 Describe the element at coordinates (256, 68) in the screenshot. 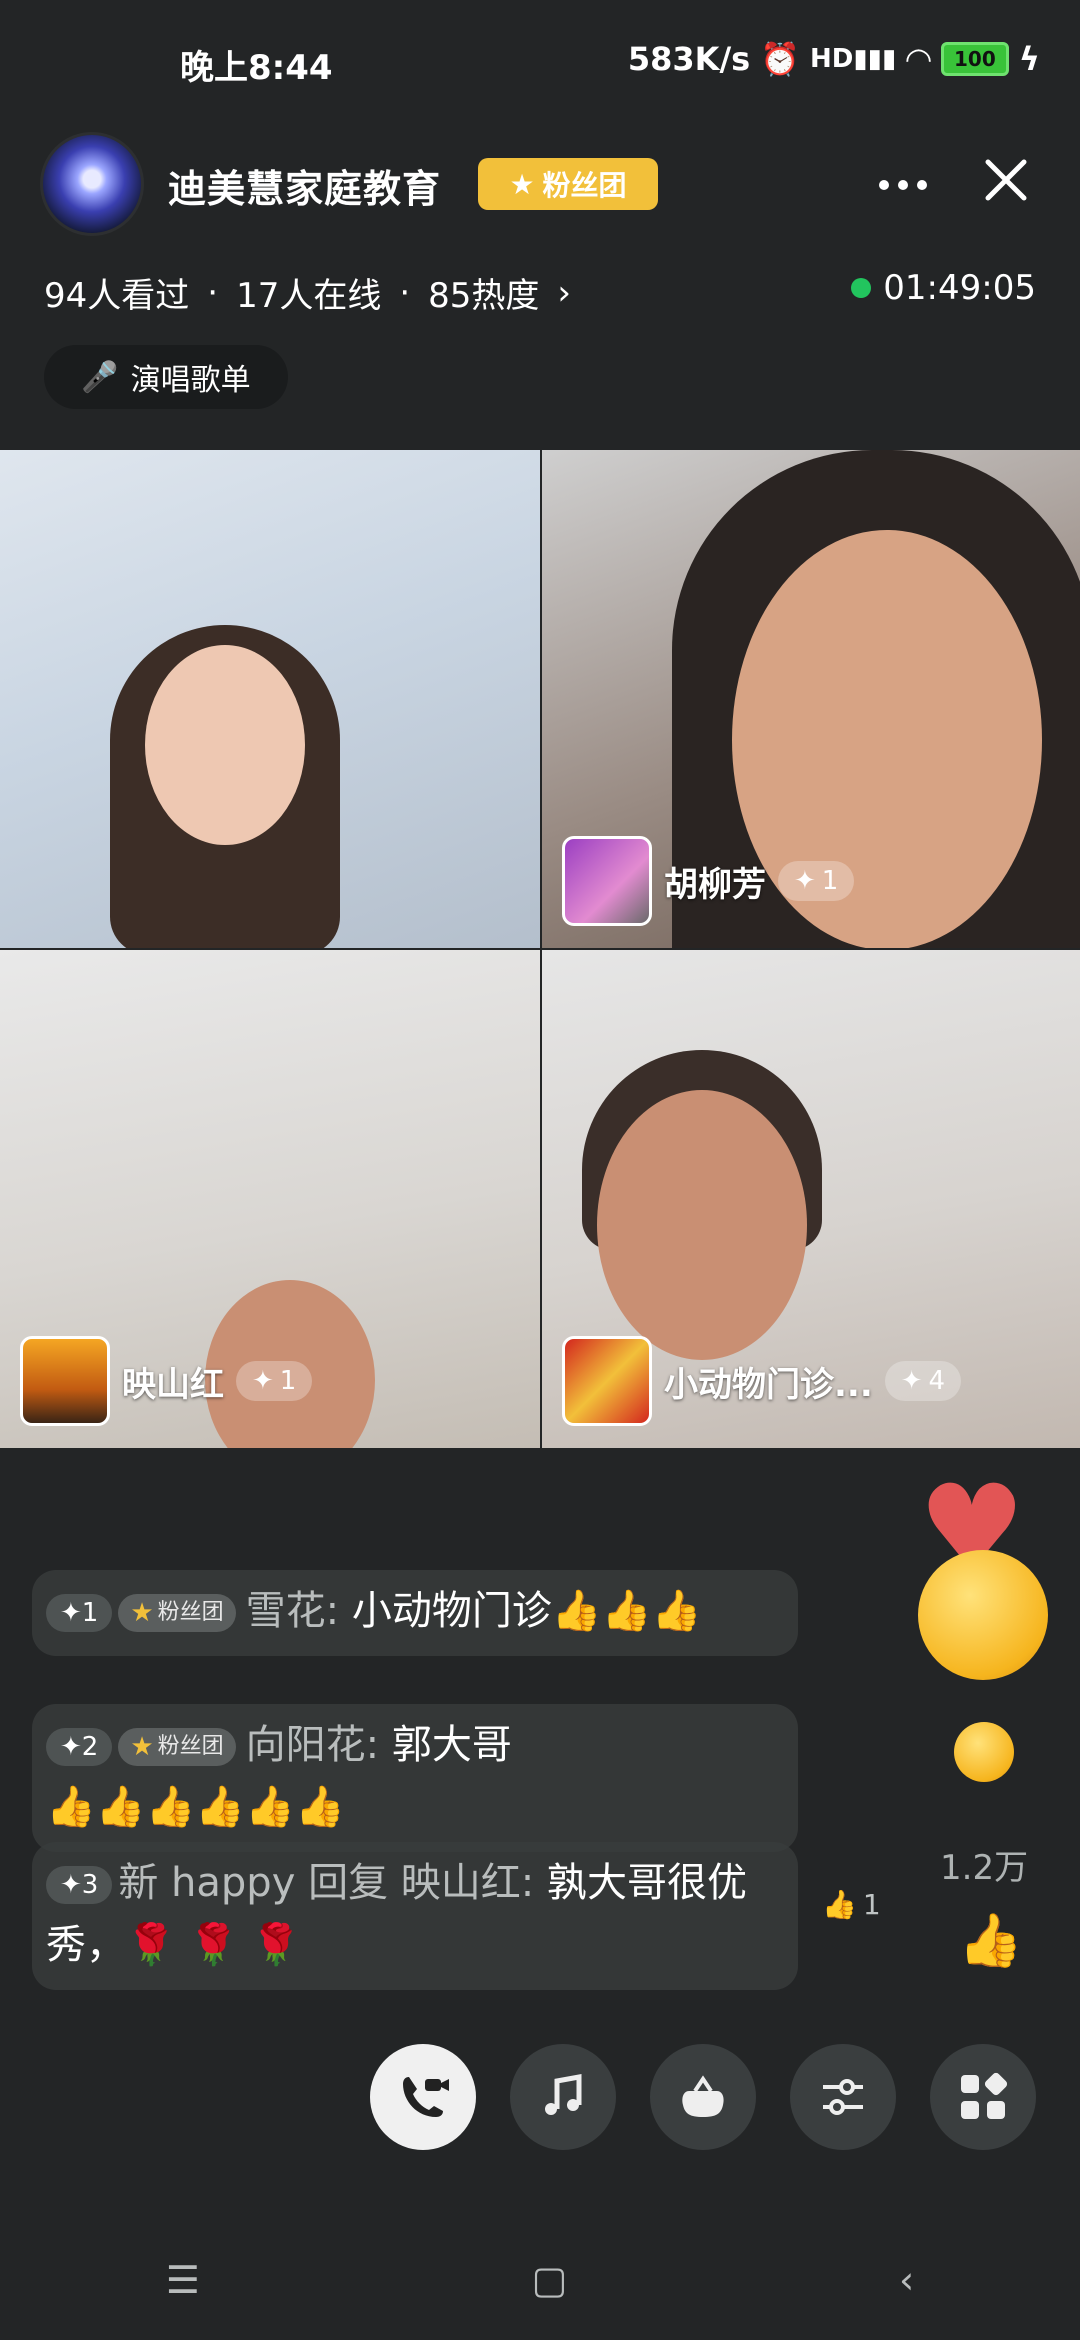

I see `status-time: 晚上8:44` at that location.